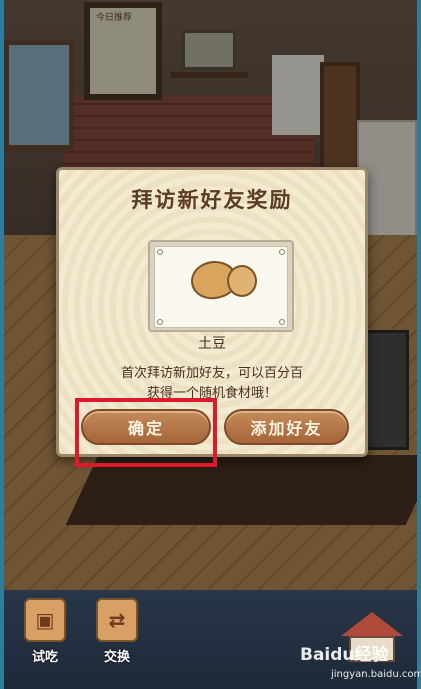  What do you see at coordinates (376, 674) in the screenshot?
I see `baidu-watermark-url: jingyan.baidu.com` at bounding box center [376, 674].